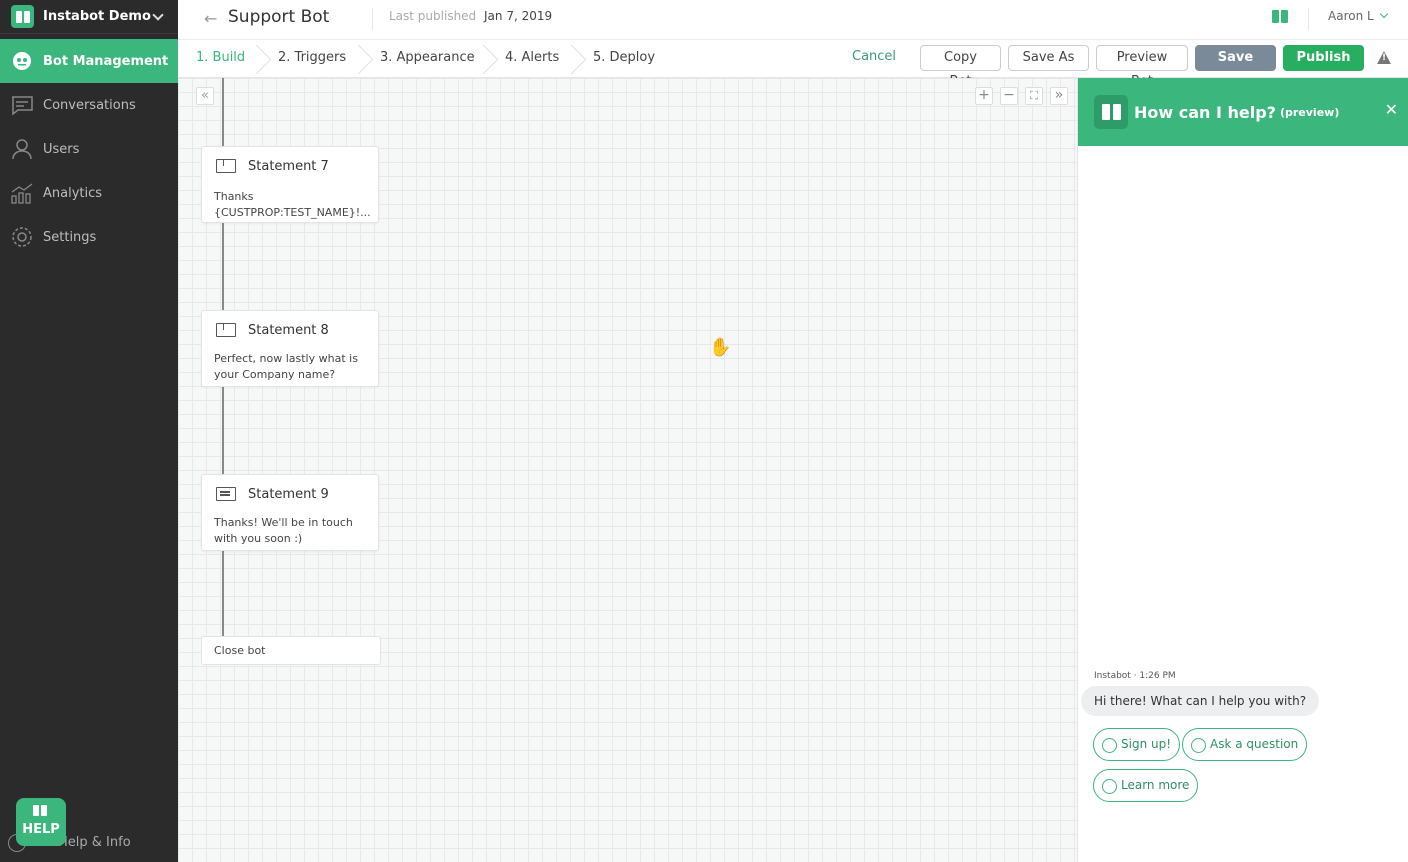 Image resolution: width=1408 pixels, height=862 pixels. Describe the element at coordinates (210, 18) in the screenshot. I see `back-arrow-icon: ←` at that location.